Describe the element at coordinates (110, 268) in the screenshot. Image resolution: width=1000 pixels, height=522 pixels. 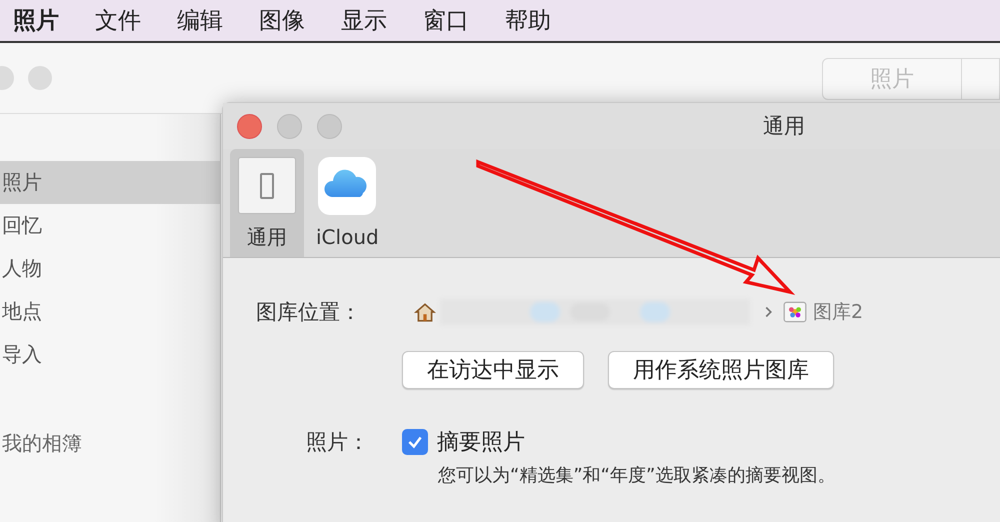
I see `sidebar-item: 人物` at that location.